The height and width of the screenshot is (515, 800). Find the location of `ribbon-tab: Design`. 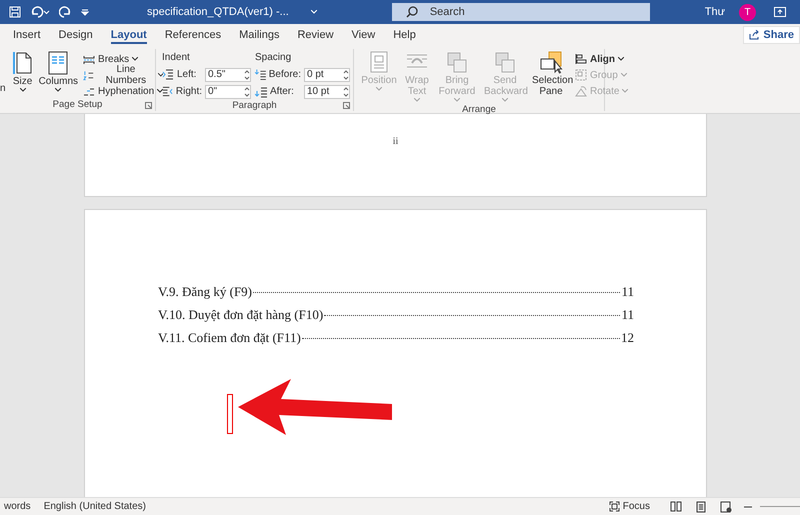

ribbon-tab: Design is located at coordinates (76, 35).